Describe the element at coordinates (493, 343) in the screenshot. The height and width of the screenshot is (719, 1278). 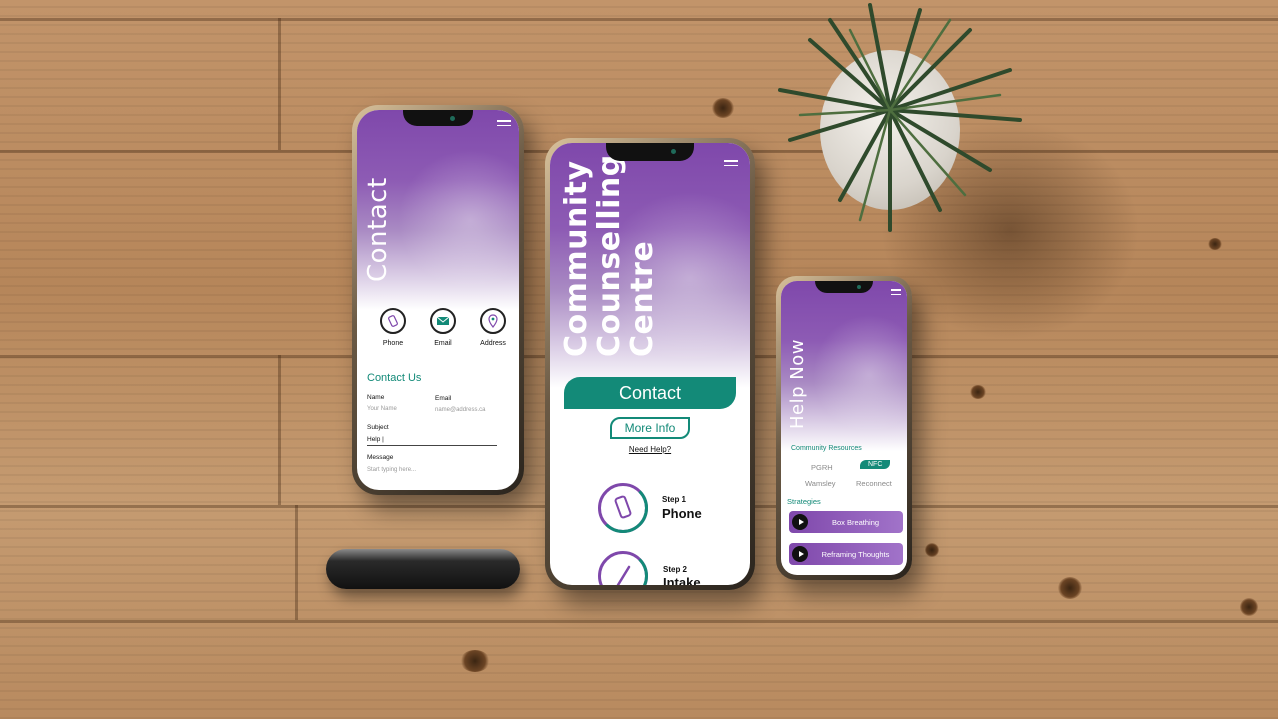
I see `contact-method-label: Address` at that location.